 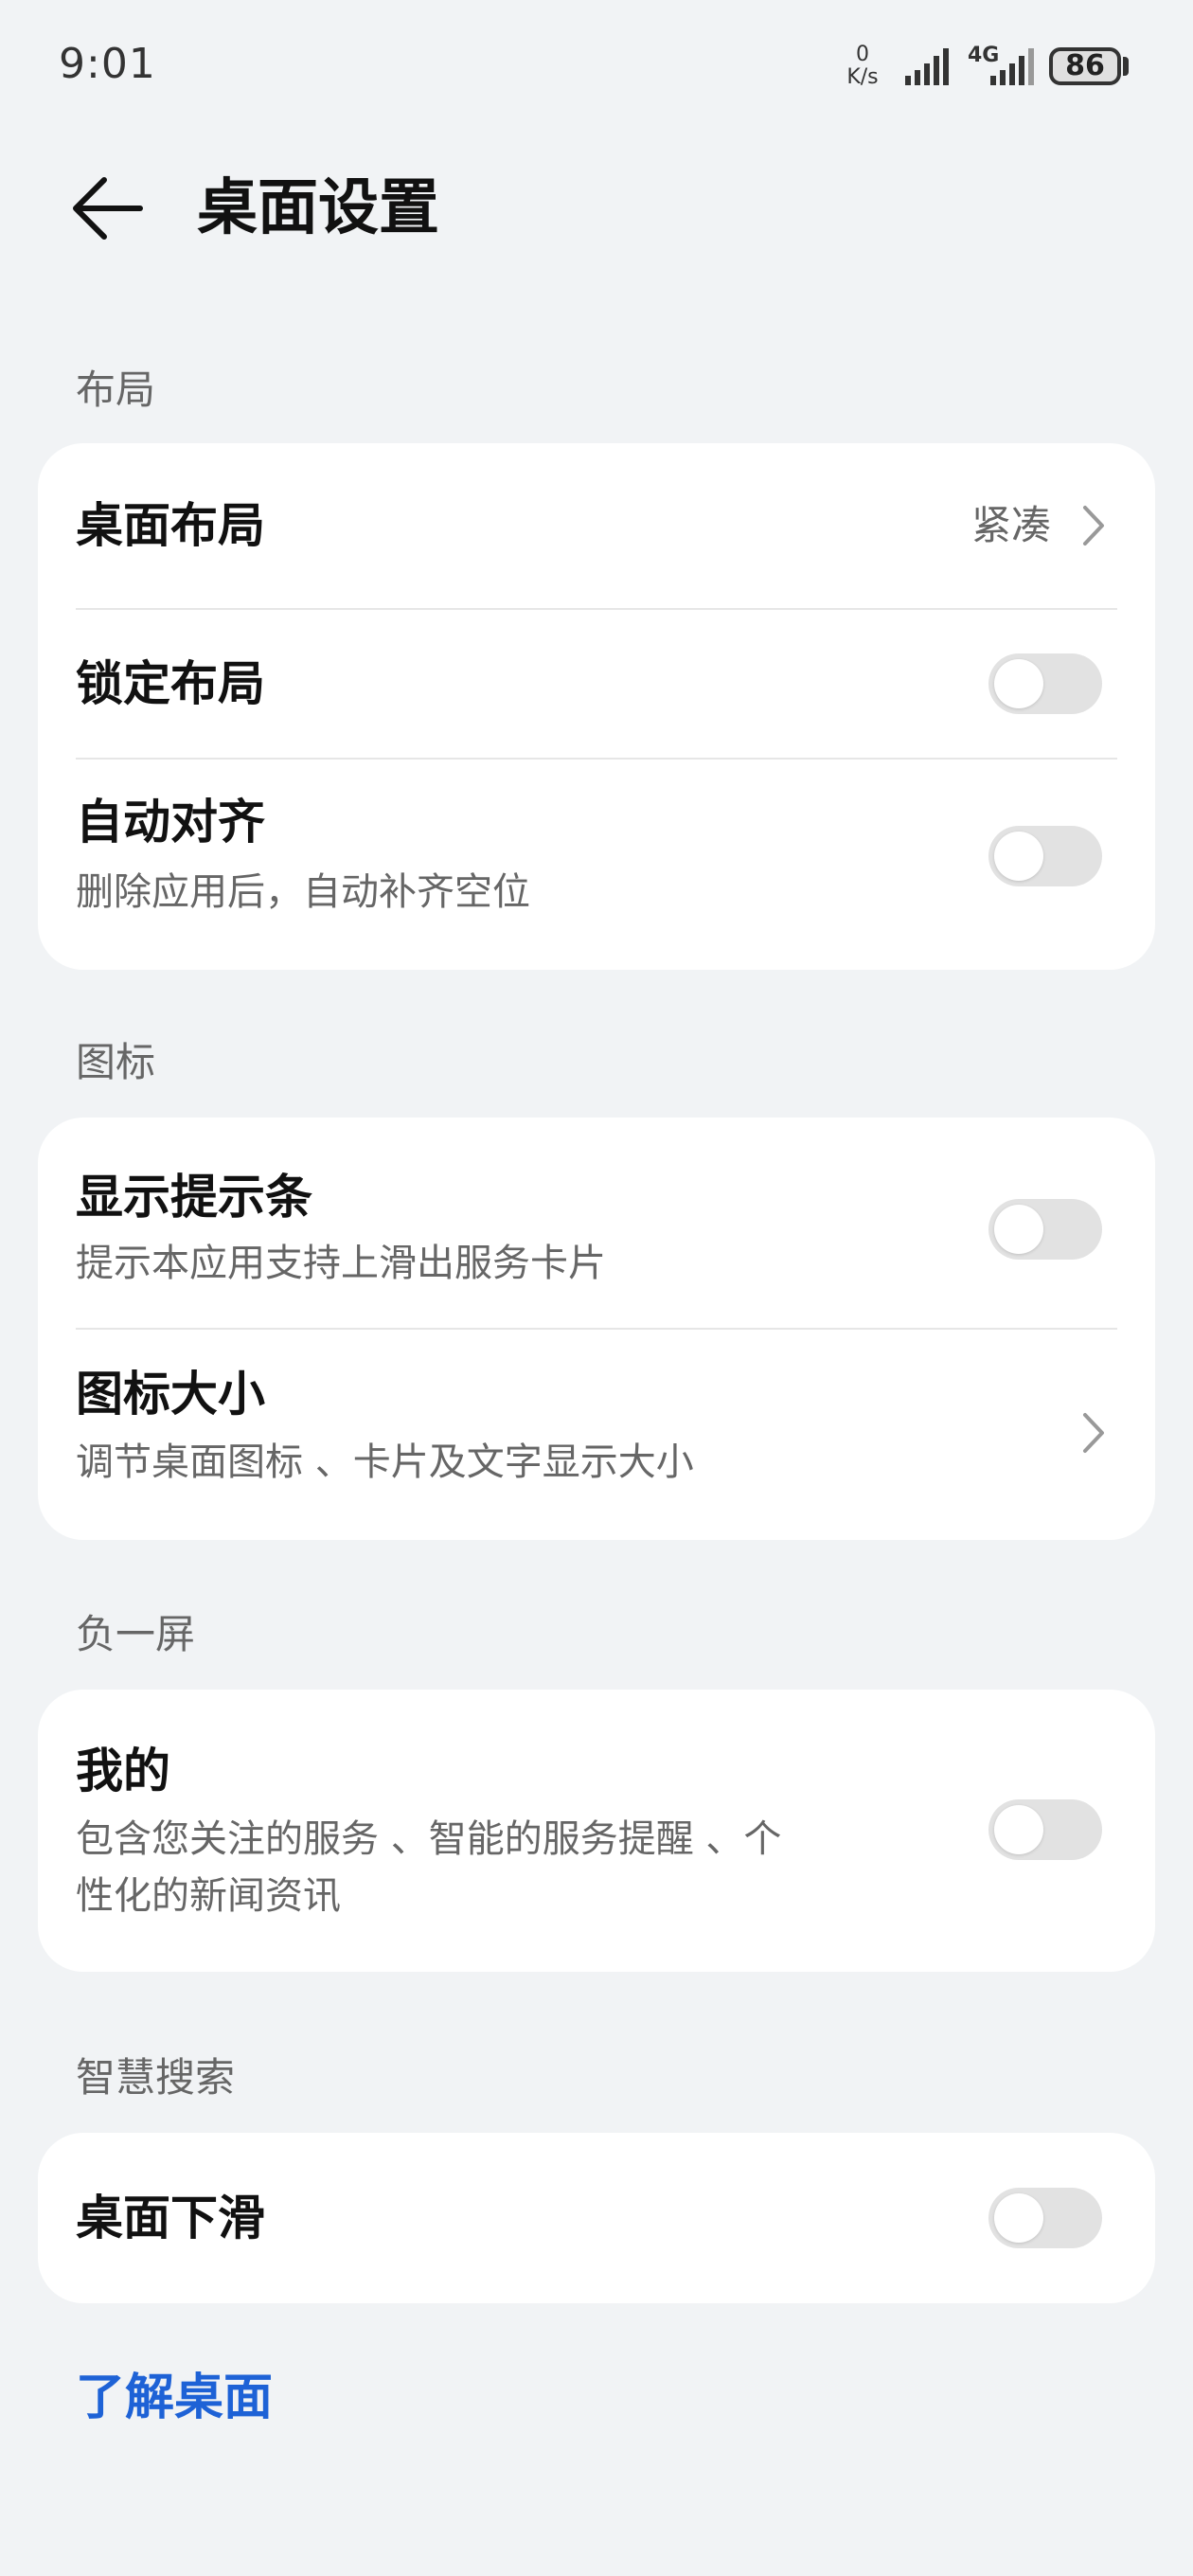 I want to click on row-title: 我的, so click(x=123, y=1770).